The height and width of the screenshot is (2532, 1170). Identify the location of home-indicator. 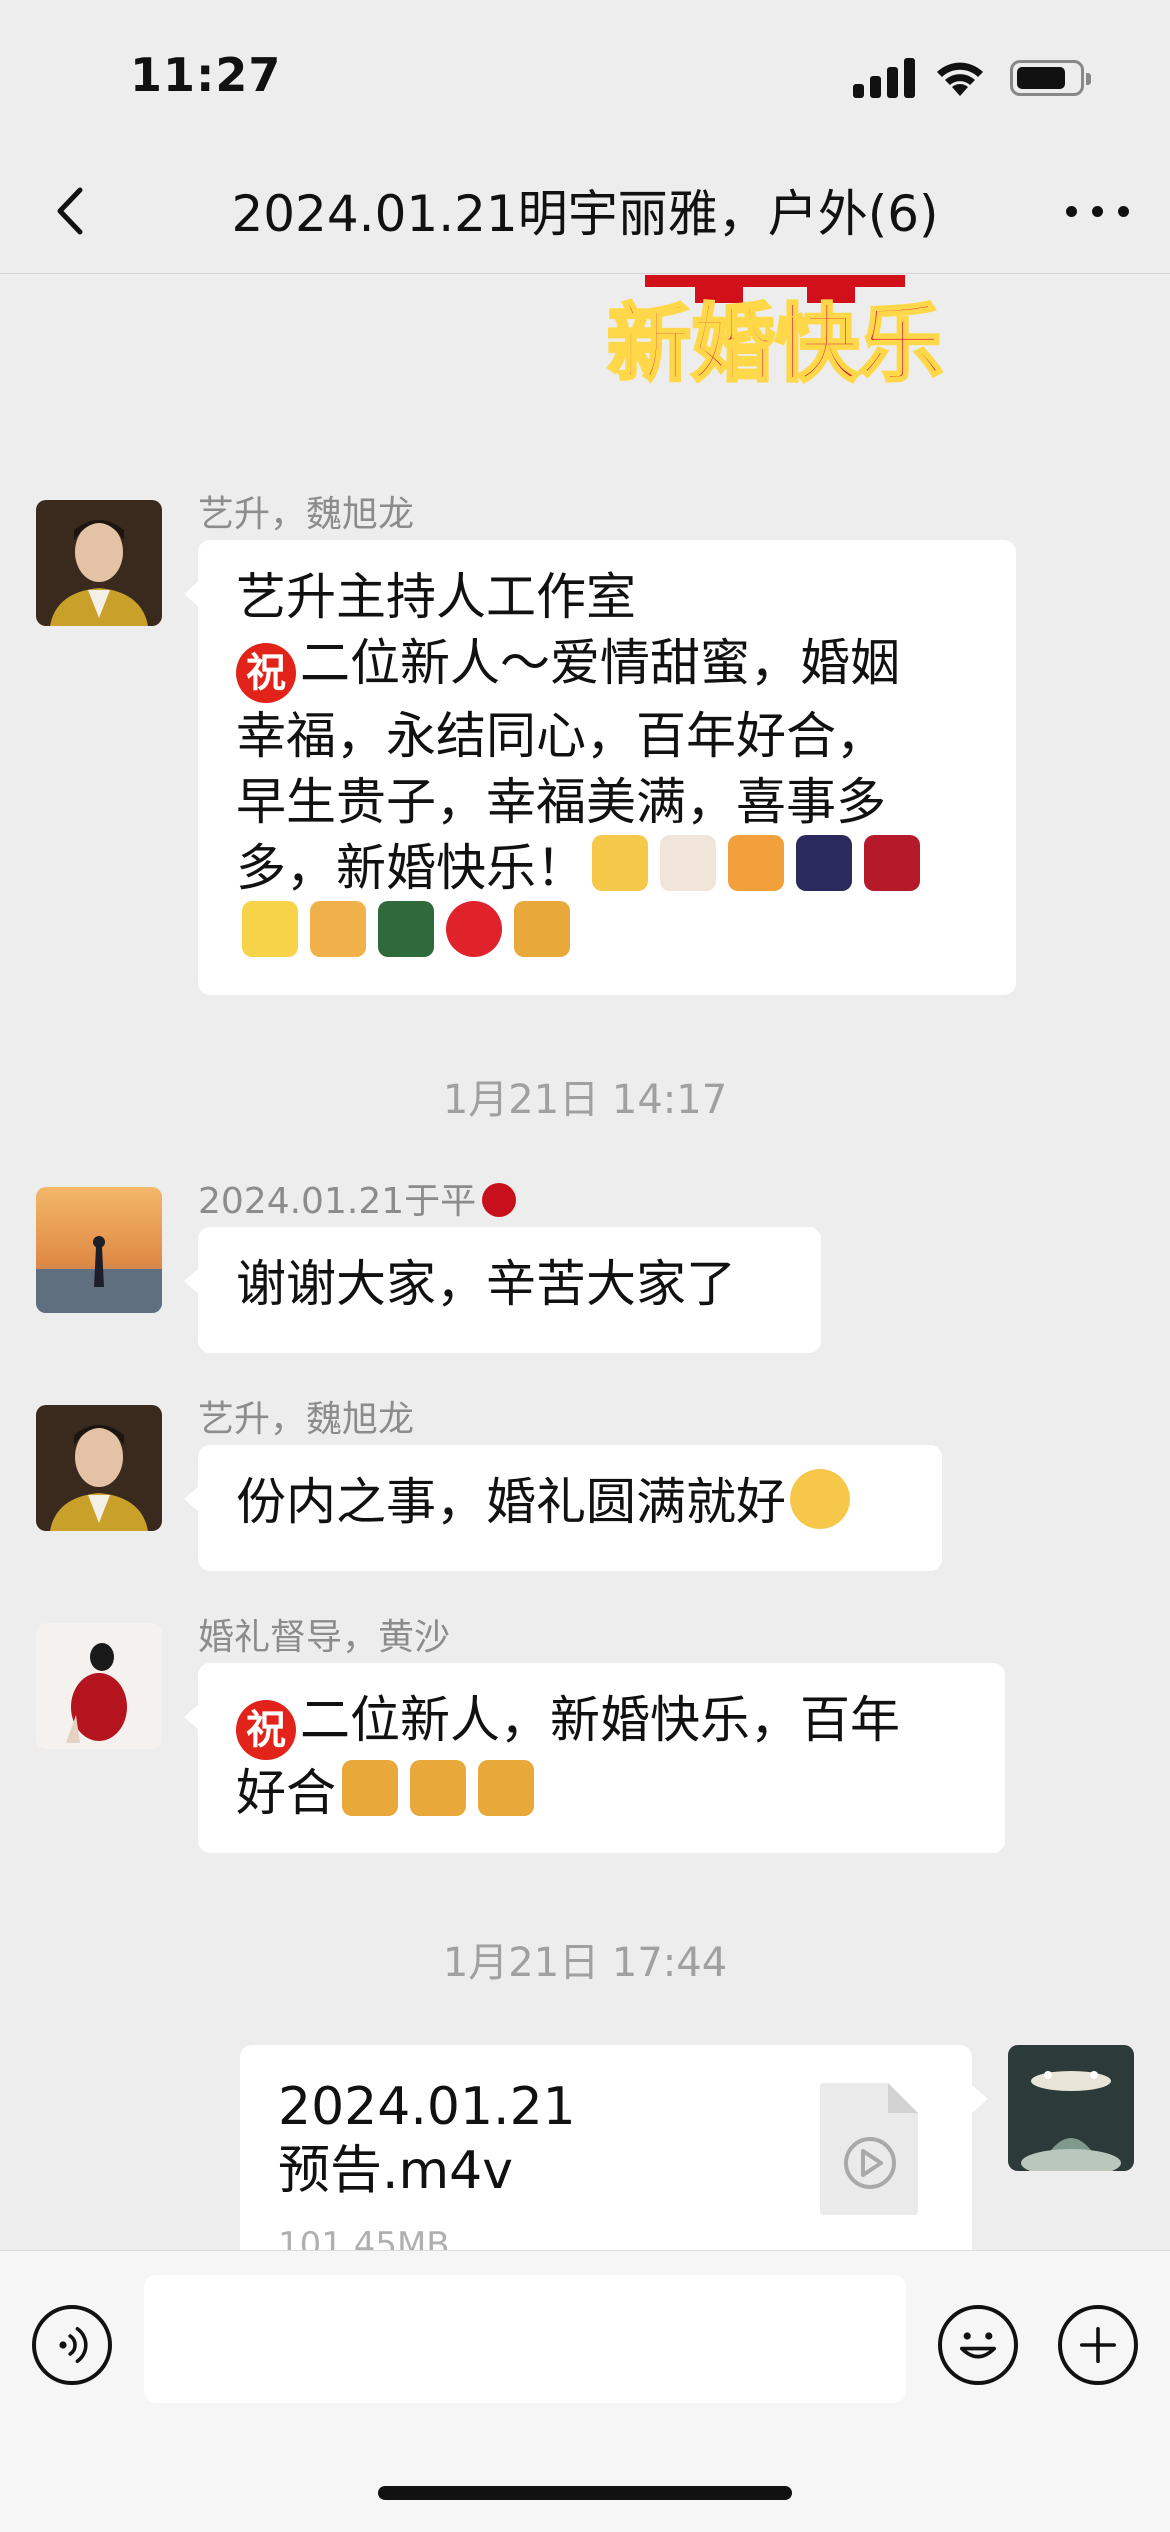
(585, 2493).